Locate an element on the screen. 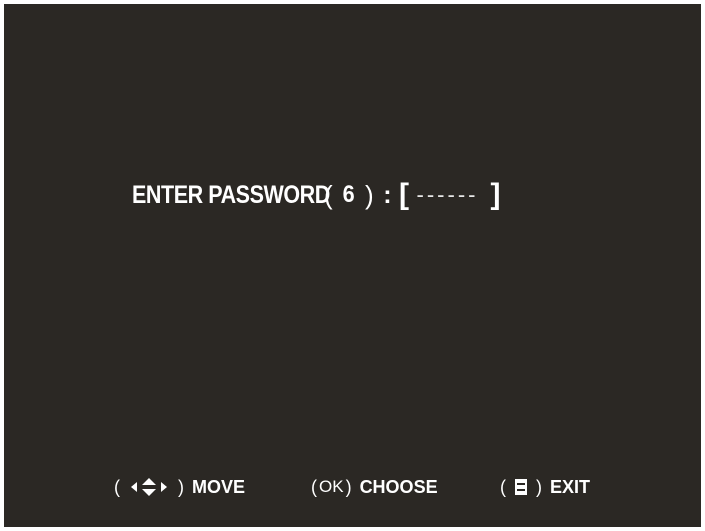 This screenshot has height=531, width=705. exit-hint-close-paren: ) is located at coordinates (539, 486).